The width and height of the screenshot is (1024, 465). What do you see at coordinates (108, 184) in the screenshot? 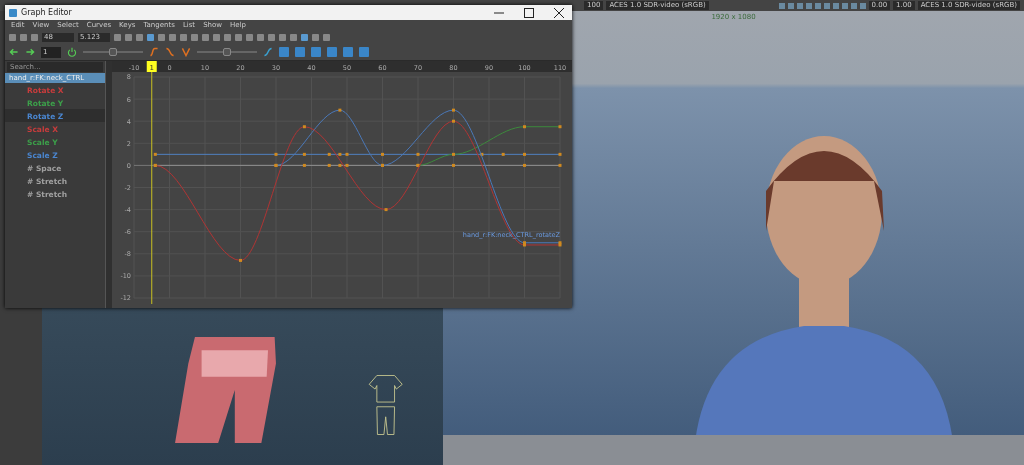
I see `scrollbar` at bounding box center [108, 184].